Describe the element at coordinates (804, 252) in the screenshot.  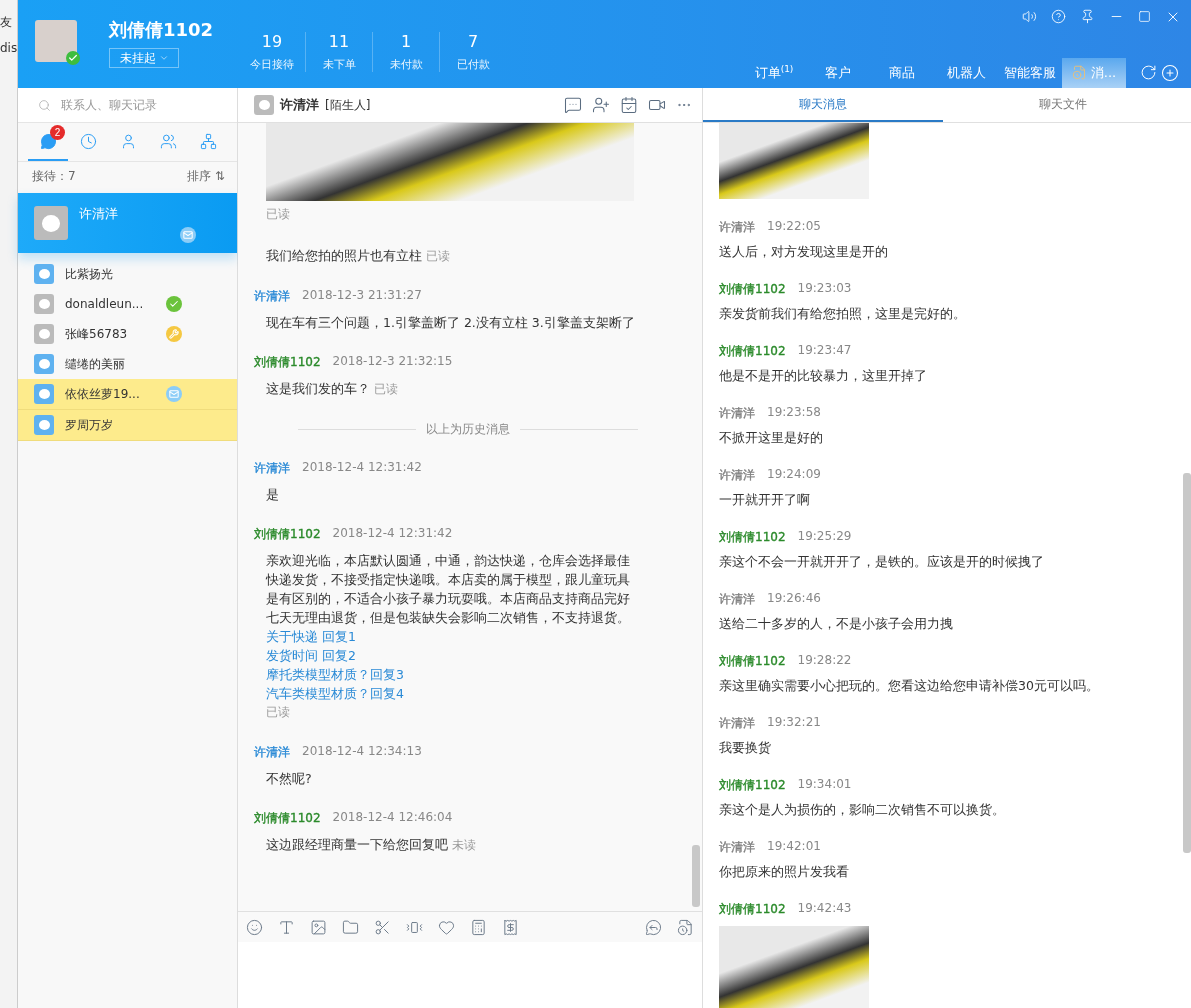
I see `message-text: 送人后，对方发现这里是开的` at that location.